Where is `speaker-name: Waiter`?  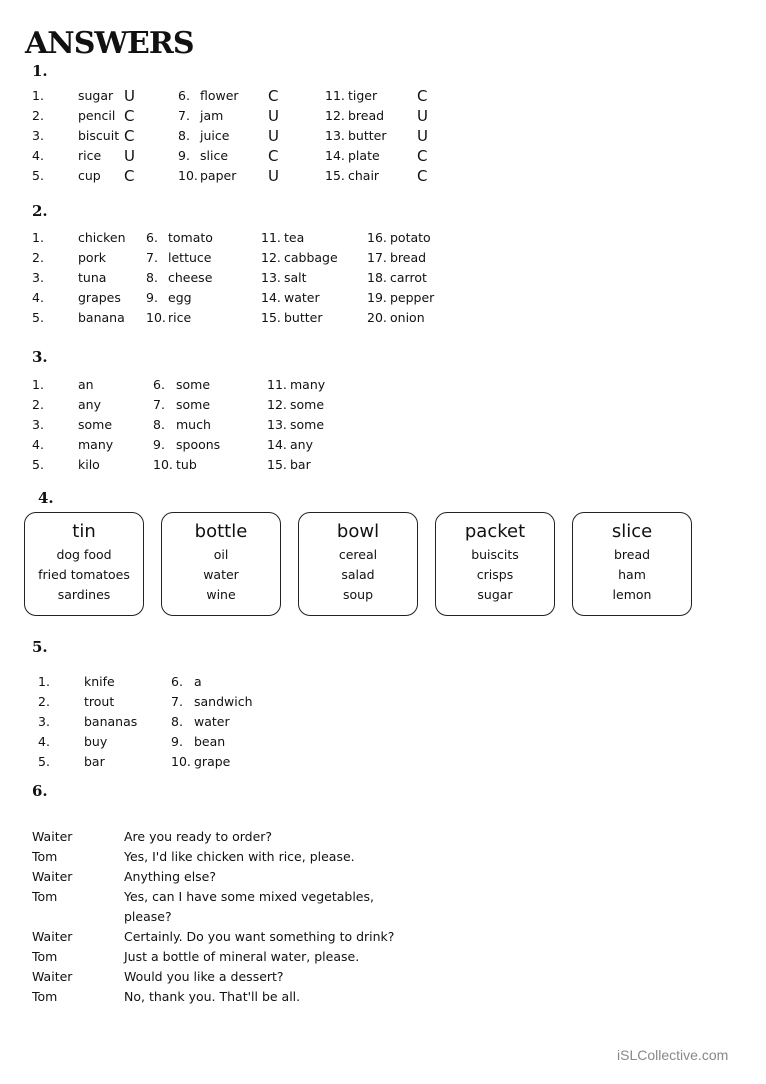
speaker-name: Waiter is located at coordinates (52, 876).